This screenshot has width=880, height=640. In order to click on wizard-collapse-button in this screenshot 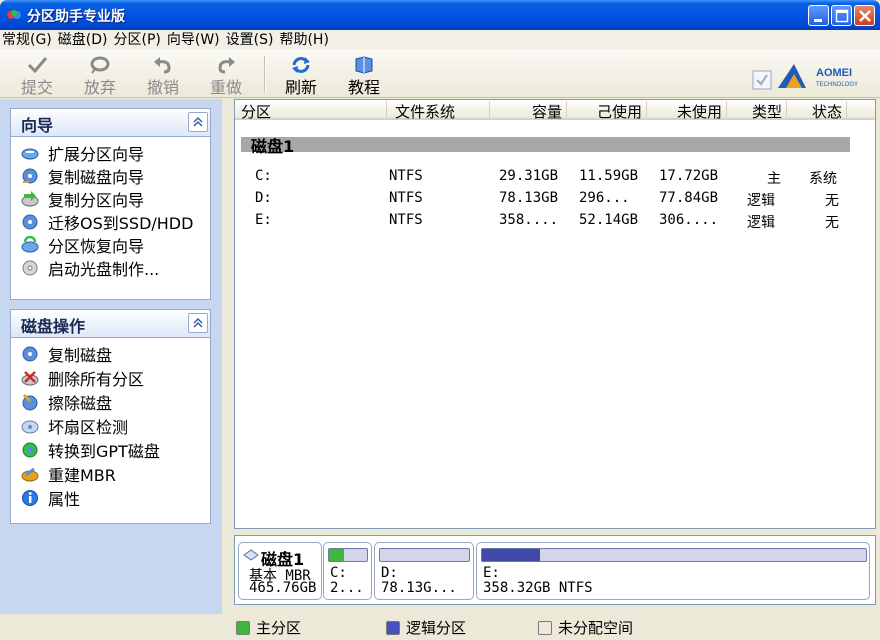, I will do `click(198, 122)`.